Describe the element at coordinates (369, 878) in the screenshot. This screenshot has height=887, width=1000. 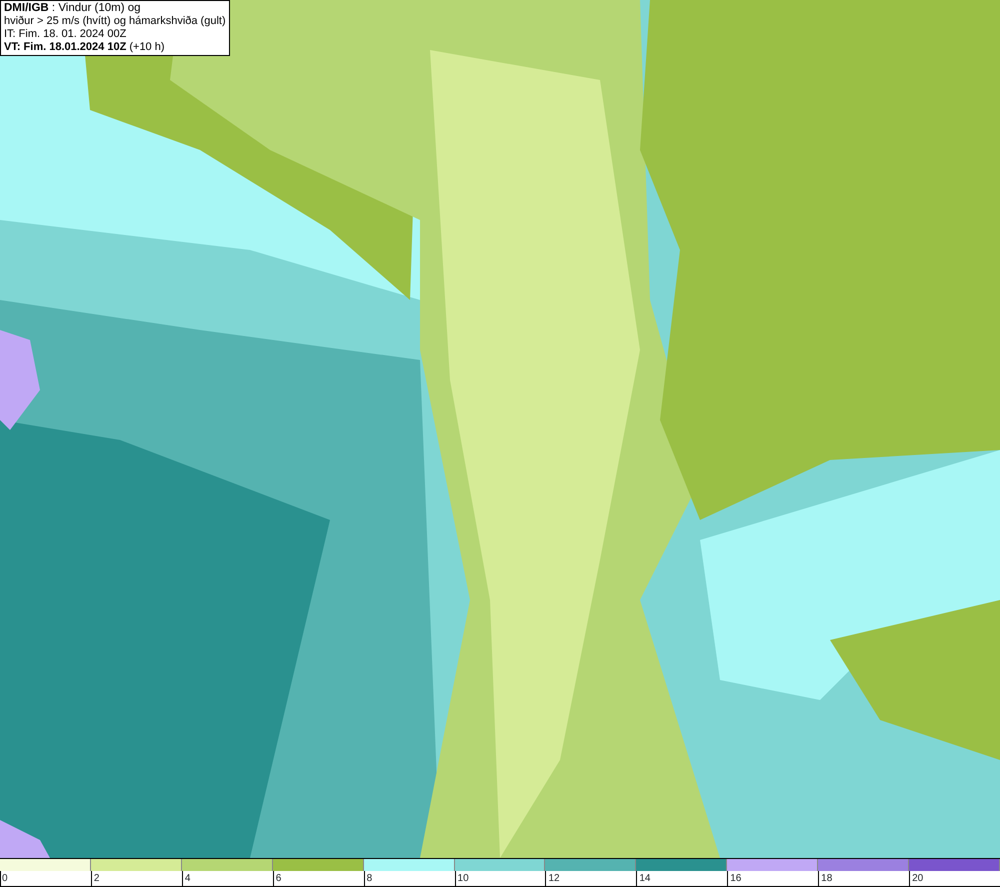
I see `legend-label: 8` at that location.